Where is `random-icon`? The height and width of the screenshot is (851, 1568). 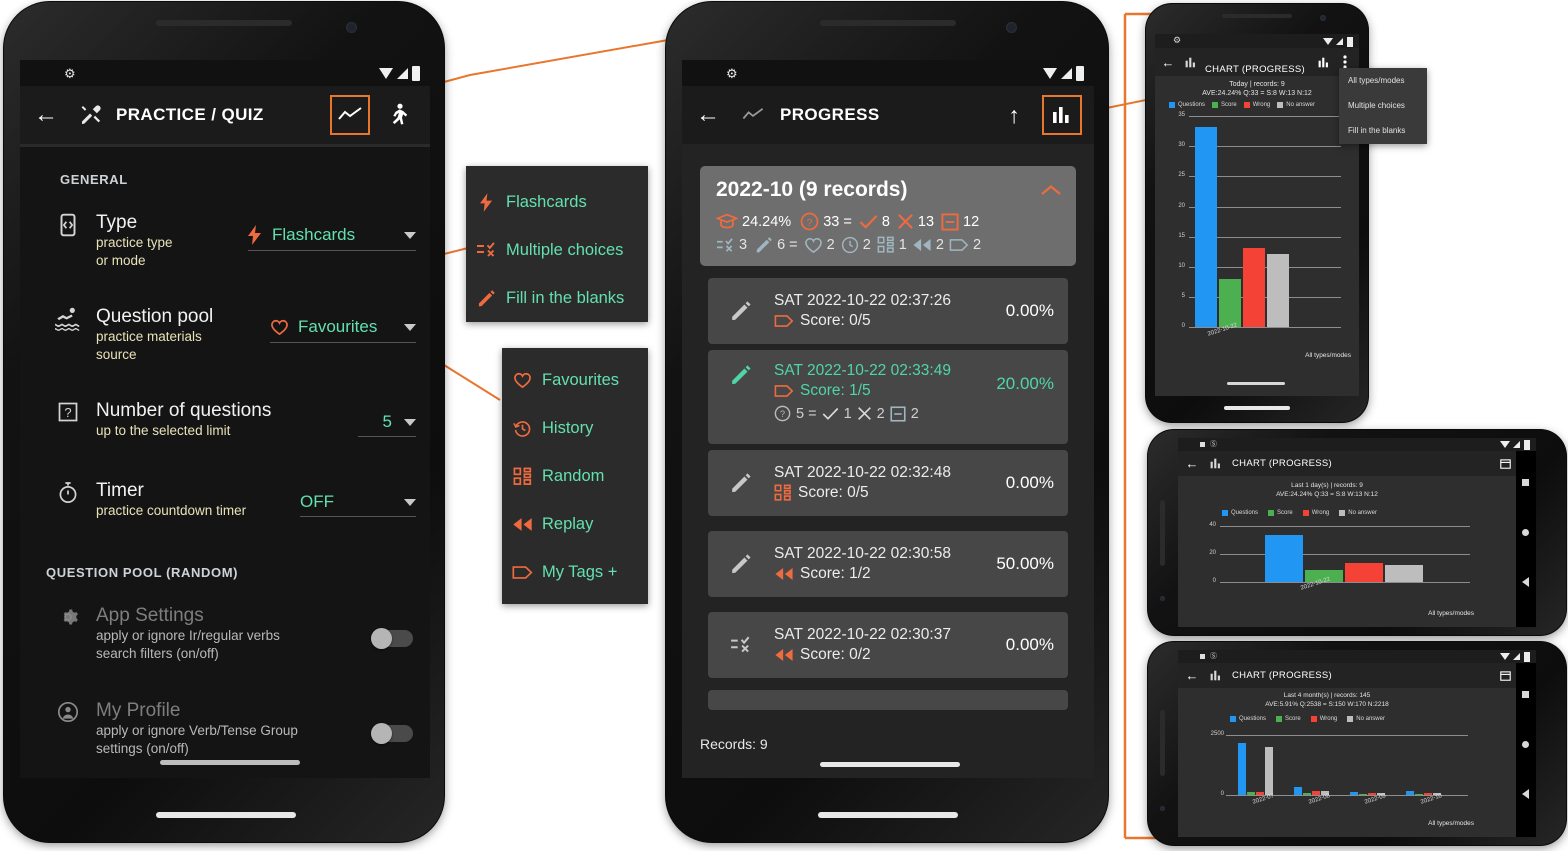 random-icon is located at coordinates (886, 245).